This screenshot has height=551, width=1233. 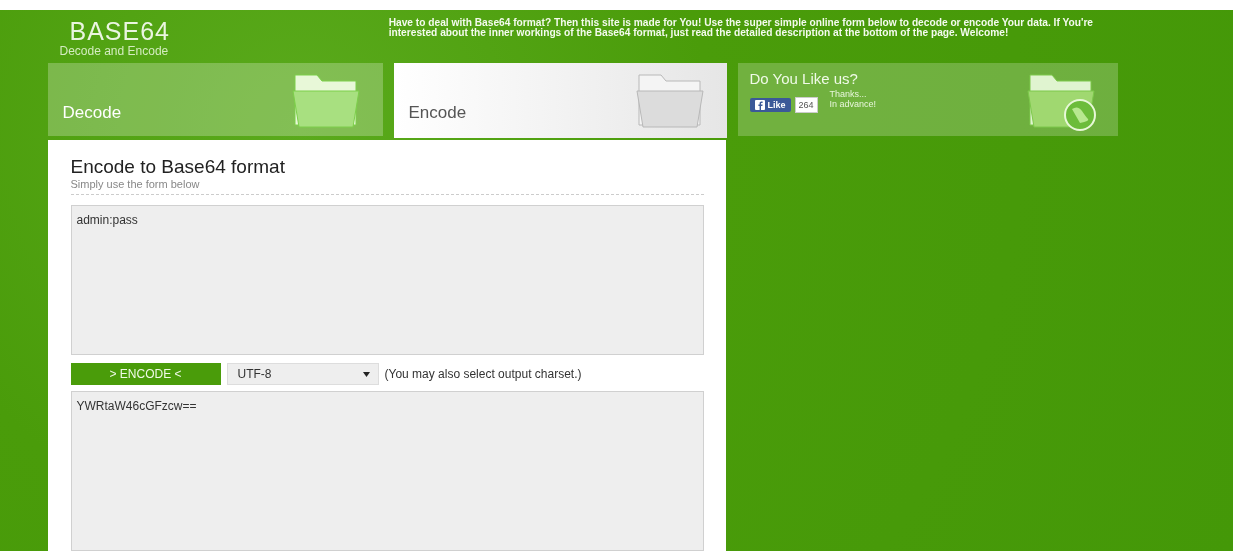 I want to click on like-title: Do You Like us?, so click(x=804, y=78).